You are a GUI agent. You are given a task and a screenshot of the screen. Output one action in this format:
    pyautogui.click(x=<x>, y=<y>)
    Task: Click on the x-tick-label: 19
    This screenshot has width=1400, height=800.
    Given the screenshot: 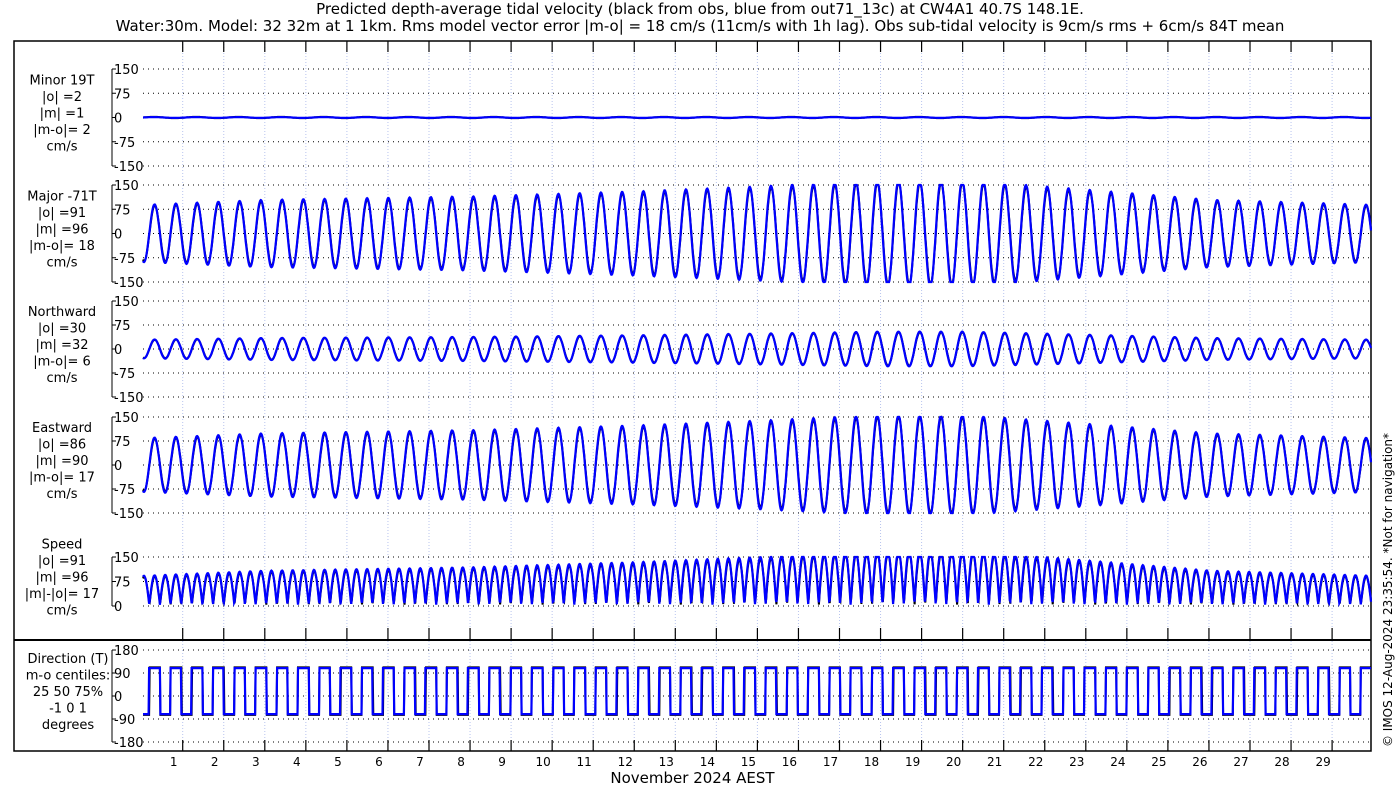 What is the action you would take?
    pyautogui.click(x=912, y=762)
    